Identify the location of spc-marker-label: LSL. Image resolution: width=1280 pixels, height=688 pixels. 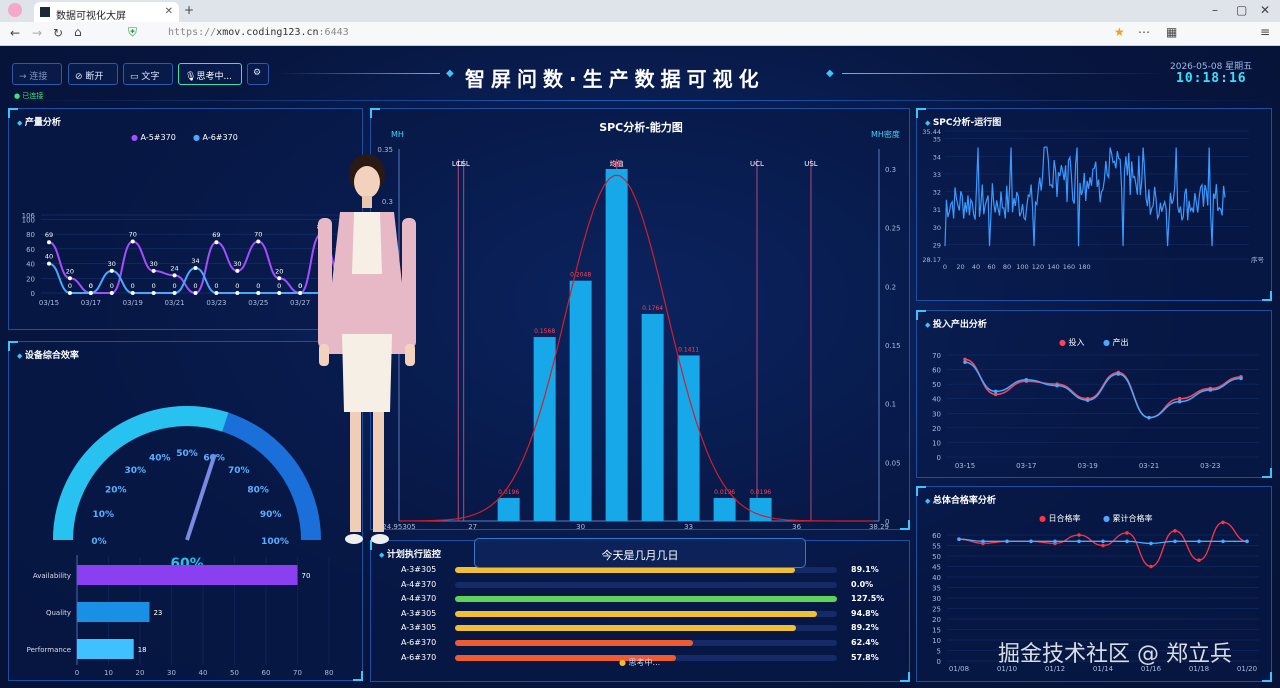
(464, 164).